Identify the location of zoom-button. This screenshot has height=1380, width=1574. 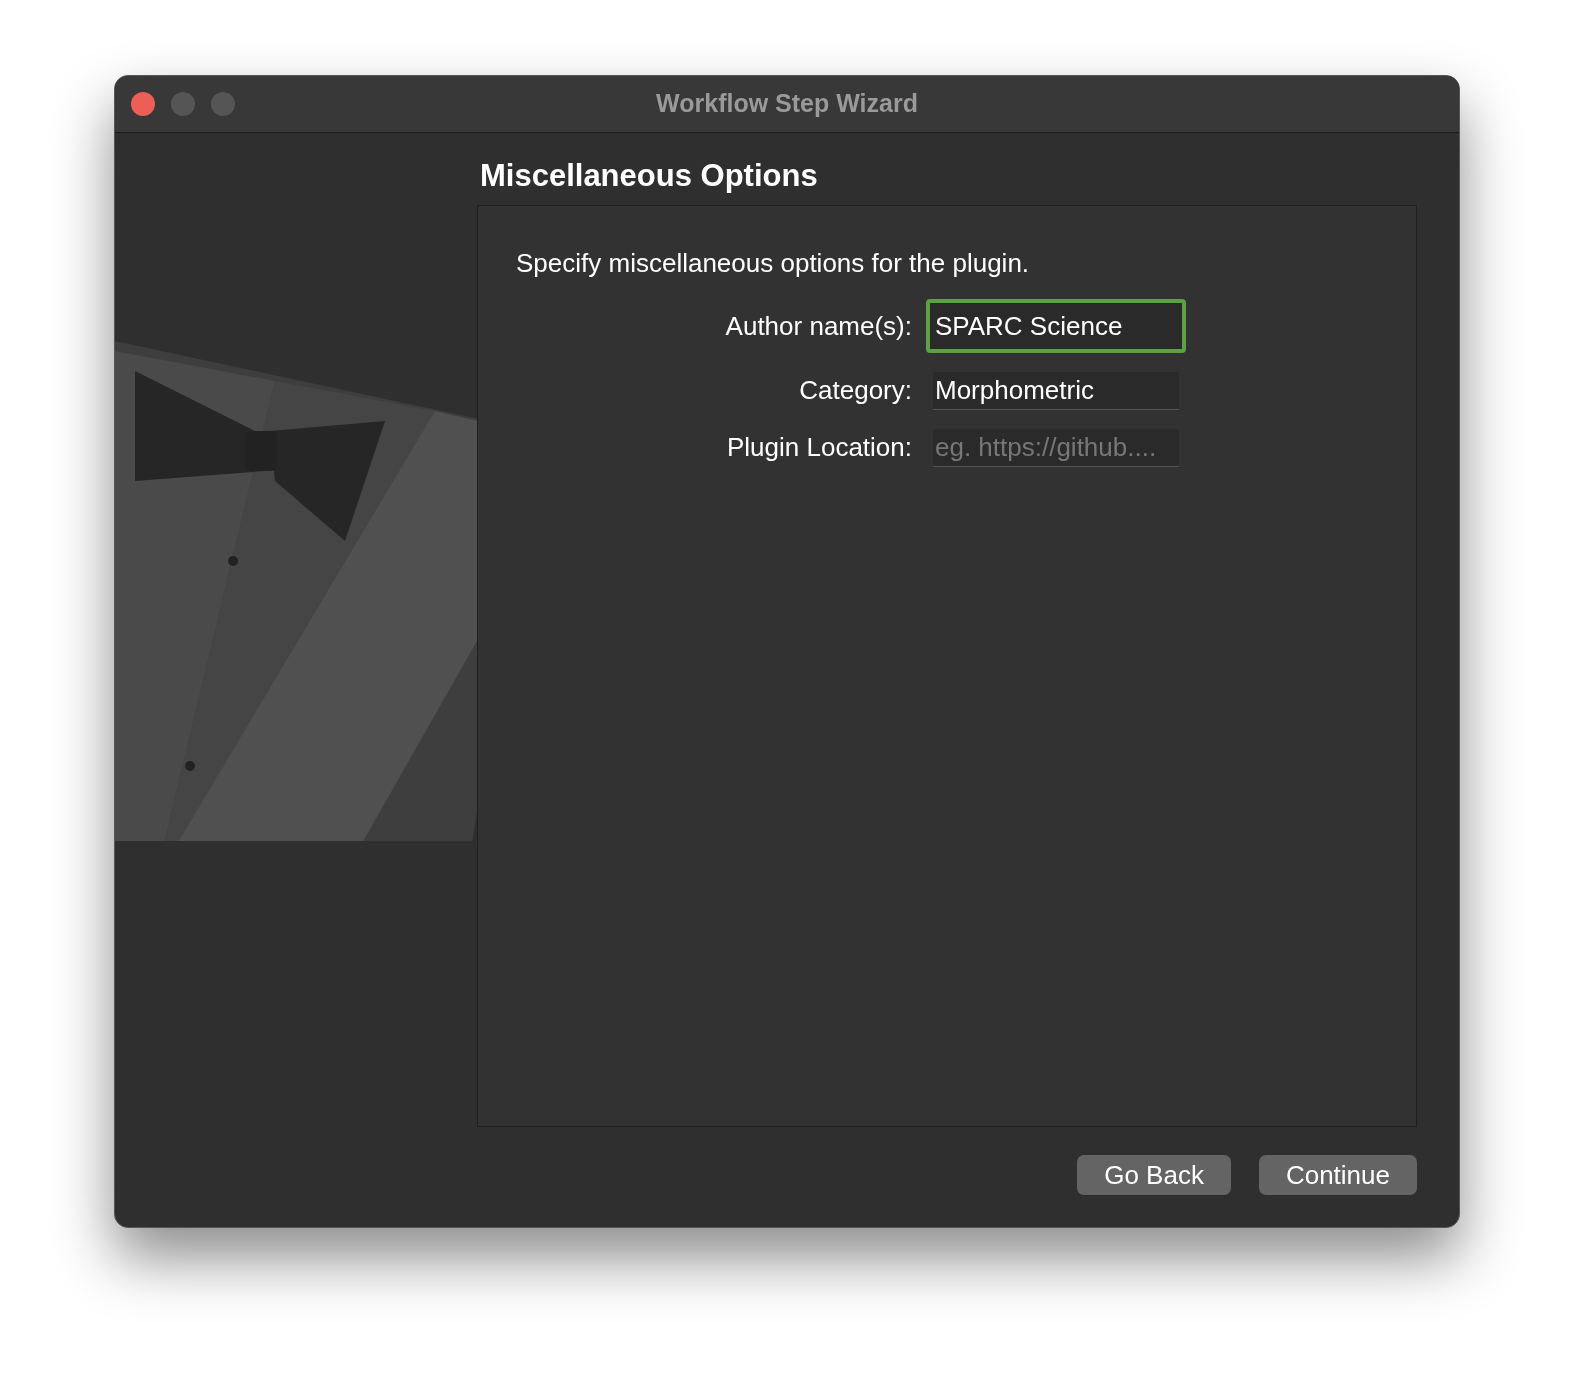
(223, 104).